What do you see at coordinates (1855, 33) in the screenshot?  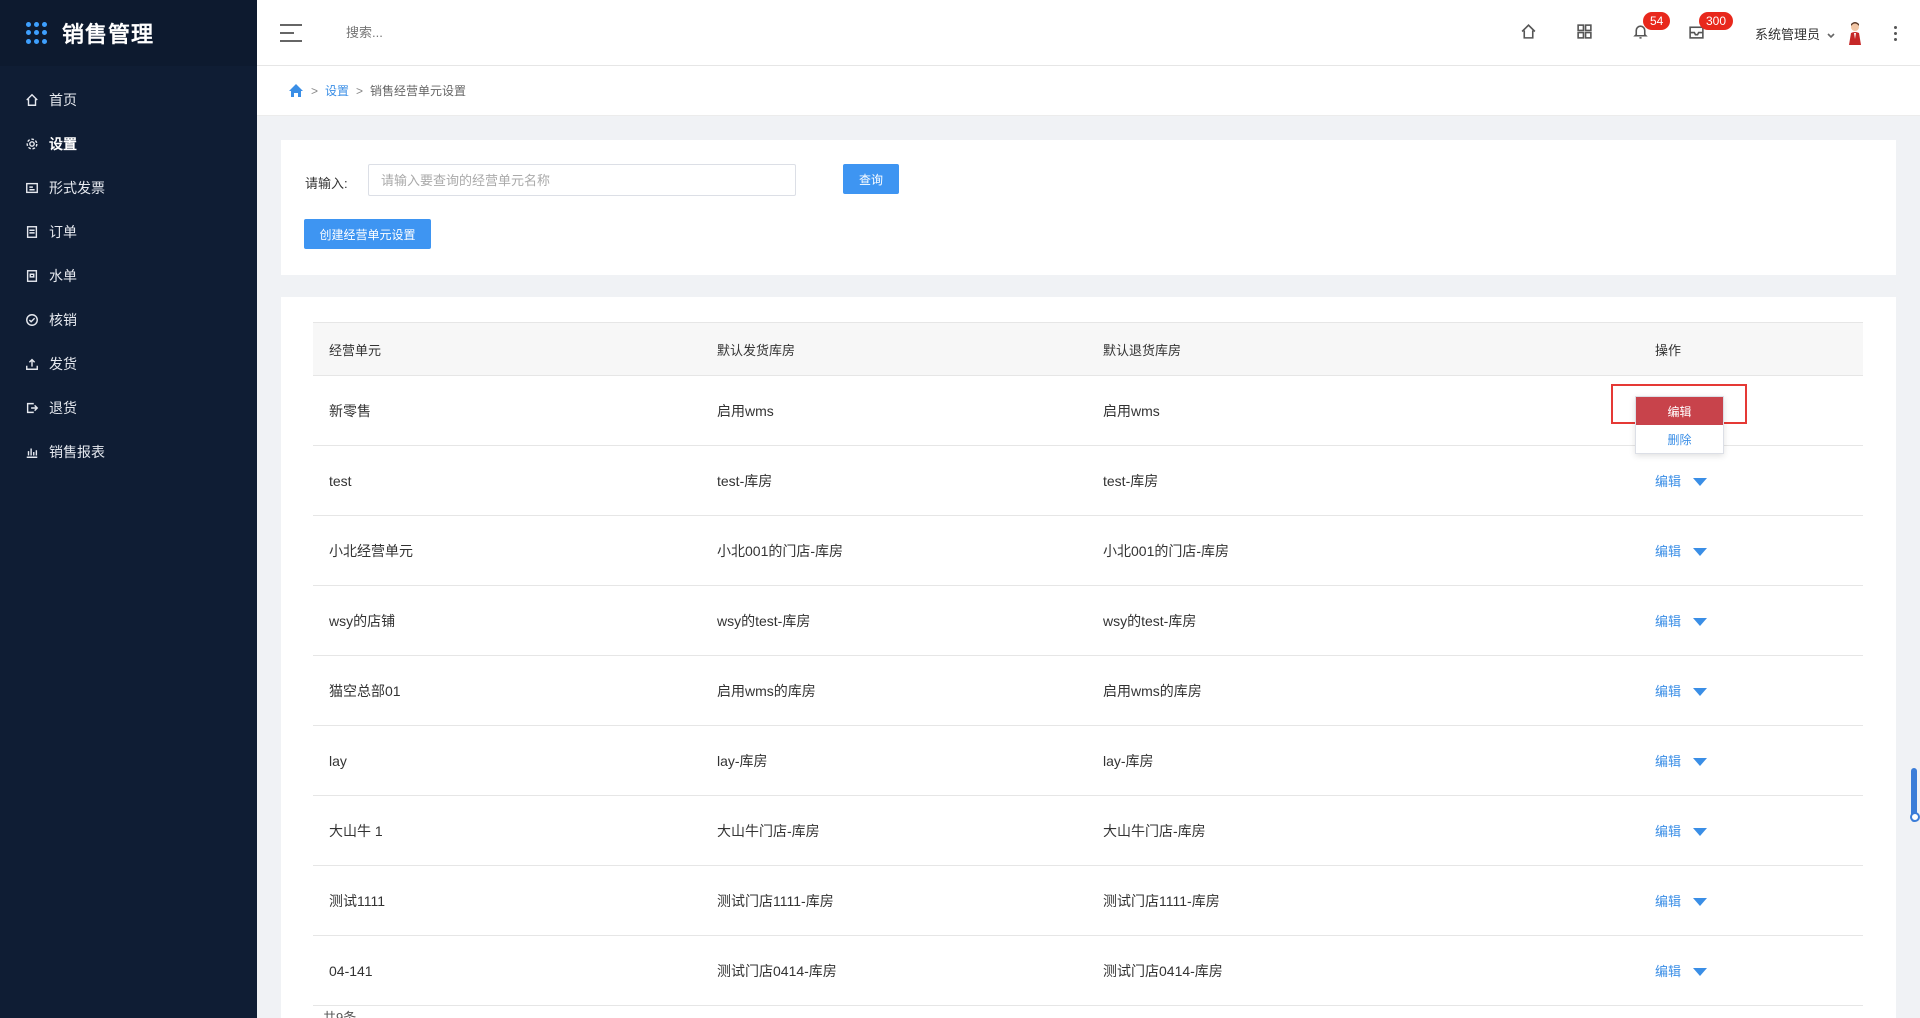 I see `avatar` at bounding box center [1855, 33].